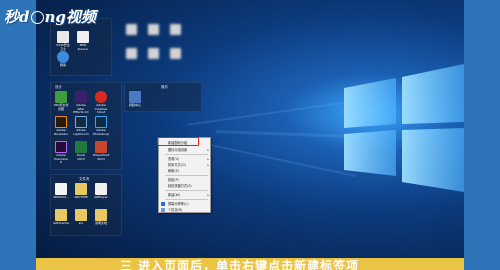 The height and width of the screenshot is (270, 500). Describe the element at coordinates (12, 17) in the screenshot. I see `watermark-text: 秒` at that location.